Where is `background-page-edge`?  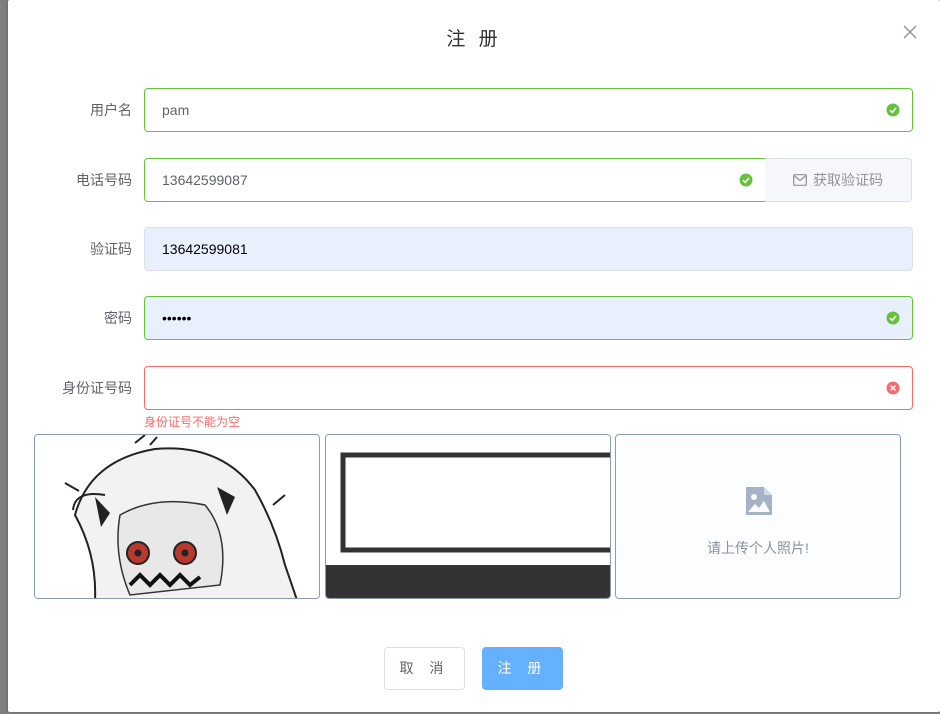
background-page-edge is located at coordinates (4, 357).